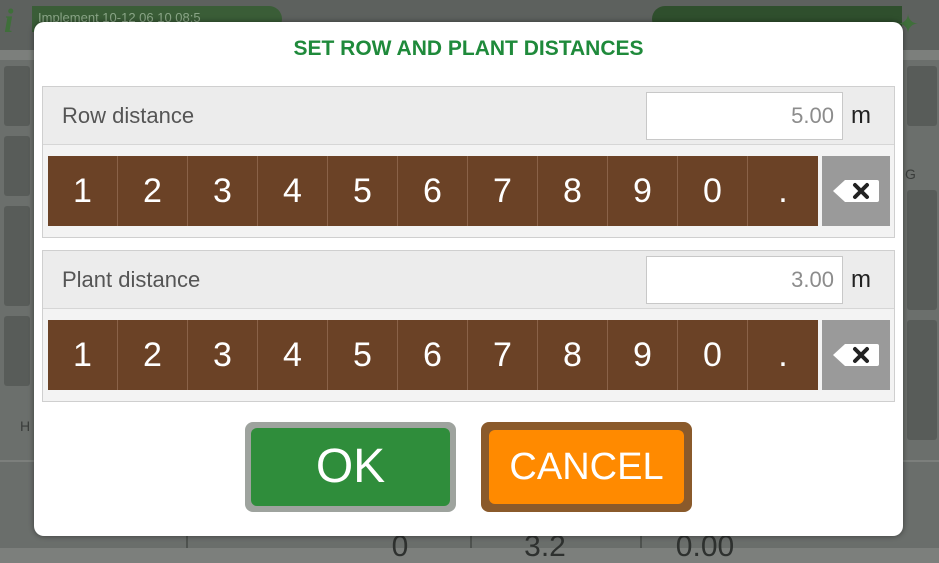  I want to click on info-icon: i, so click(9, 21).